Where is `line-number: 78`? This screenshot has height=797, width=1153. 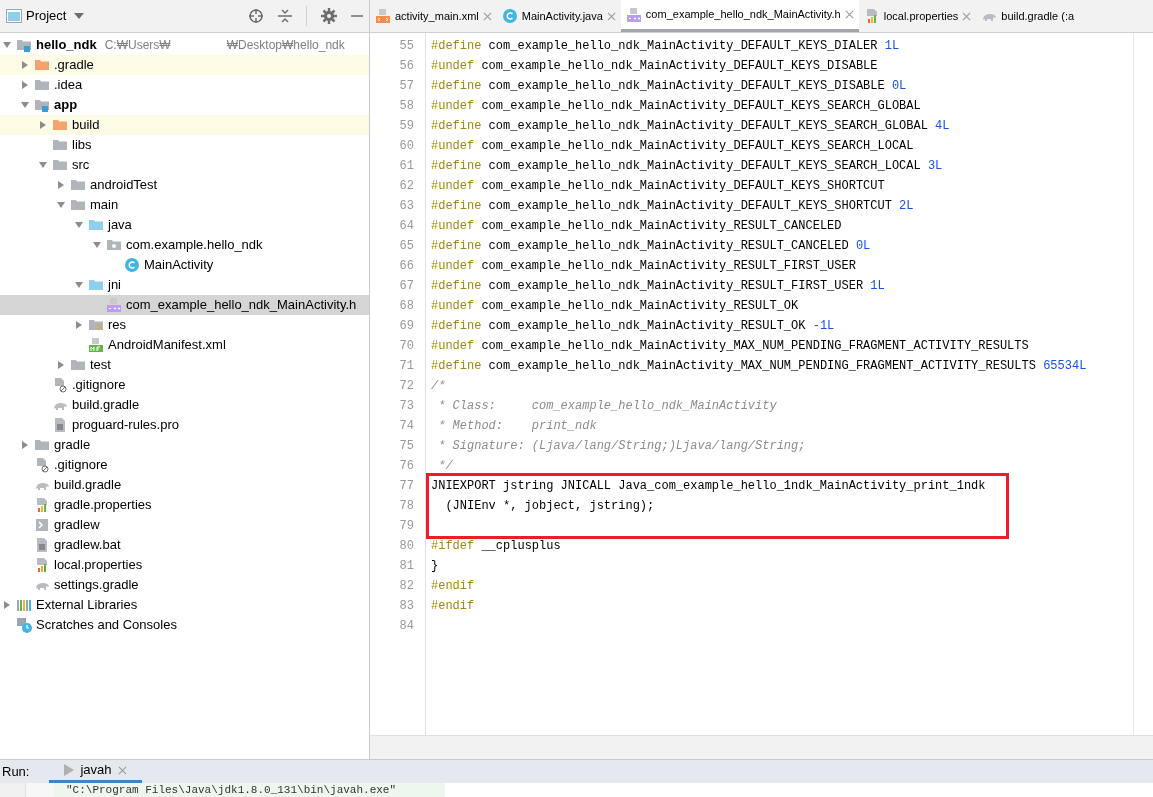
line-number: 78 is located at coordinates (406, 506).